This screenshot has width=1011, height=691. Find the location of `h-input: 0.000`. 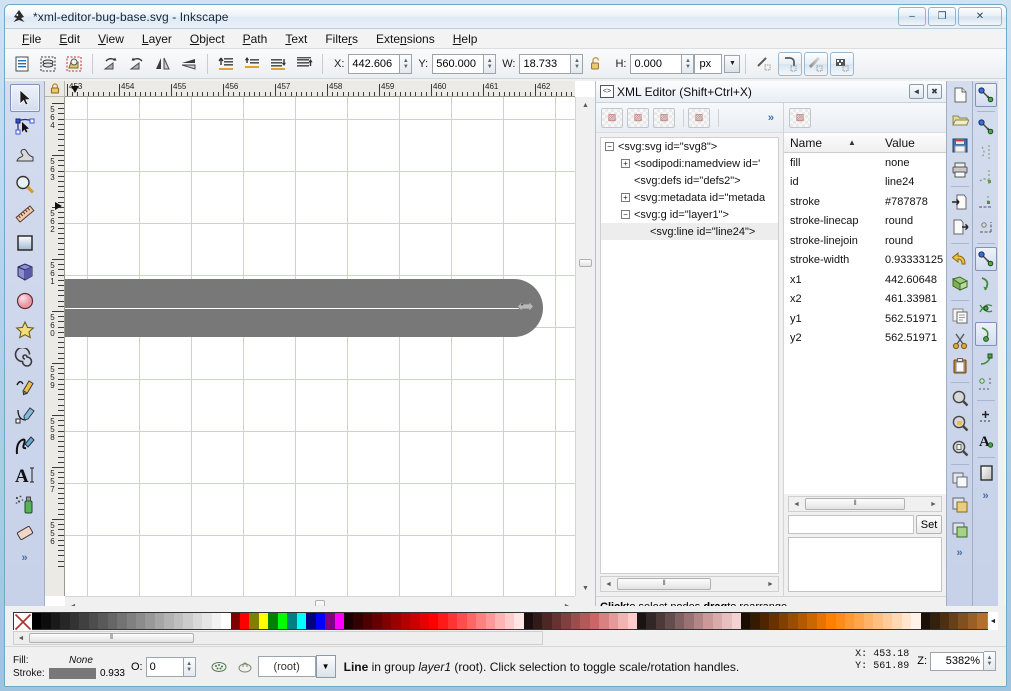

h-input: 0.000 is located at coordinates (656, 63).